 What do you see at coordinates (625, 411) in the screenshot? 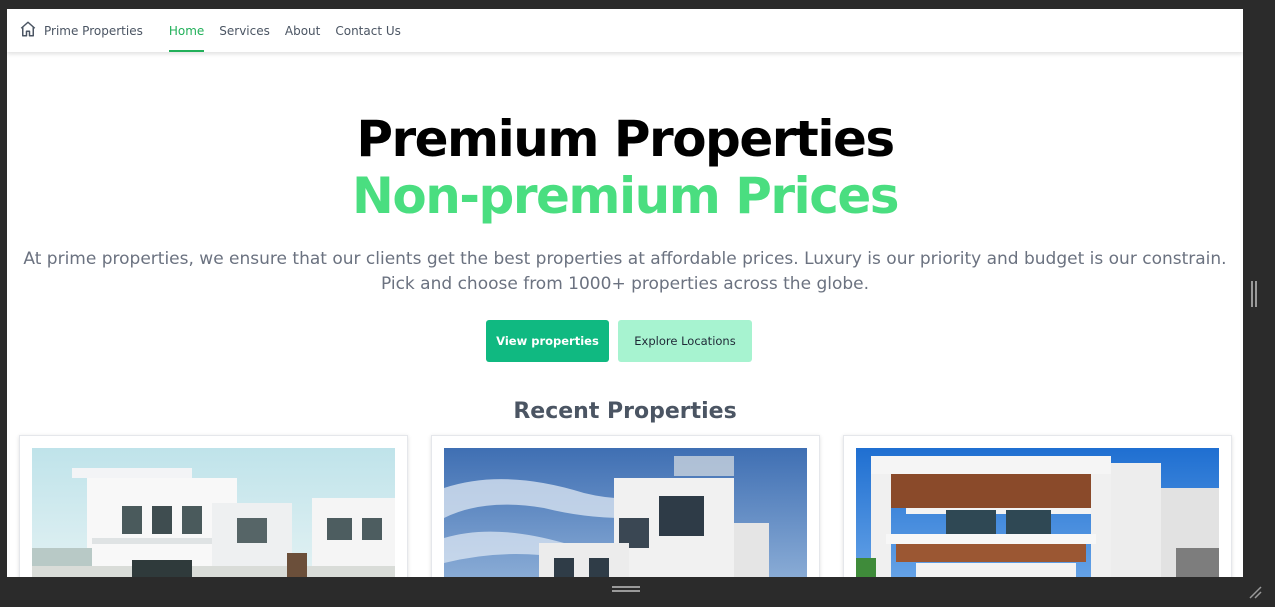
I see `recent-properties-title: Recent Properties` at bounding box center [625, 411].